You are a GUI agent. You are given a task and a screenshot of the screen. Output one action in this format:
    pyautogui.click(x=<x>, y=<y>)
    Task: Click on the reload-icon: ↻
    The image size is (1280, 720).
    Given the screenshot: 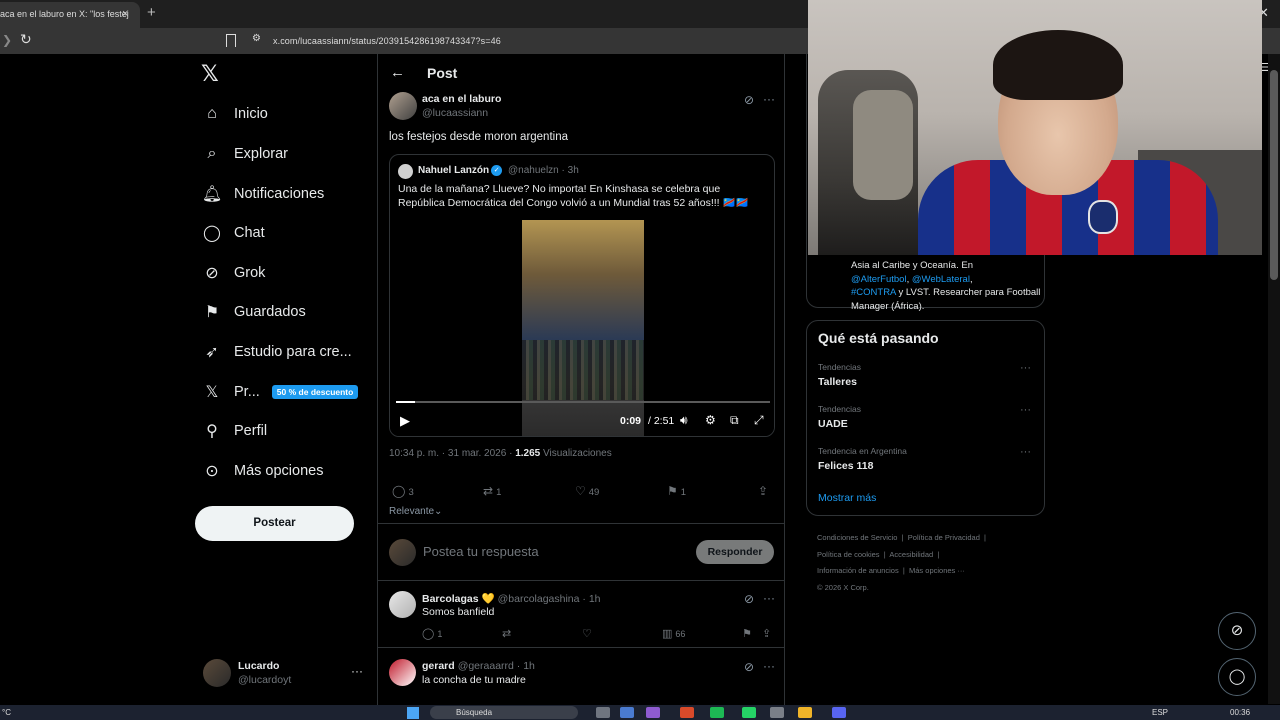 What is the action you would take?
    pyautogui.click(x=26, y=39)
    